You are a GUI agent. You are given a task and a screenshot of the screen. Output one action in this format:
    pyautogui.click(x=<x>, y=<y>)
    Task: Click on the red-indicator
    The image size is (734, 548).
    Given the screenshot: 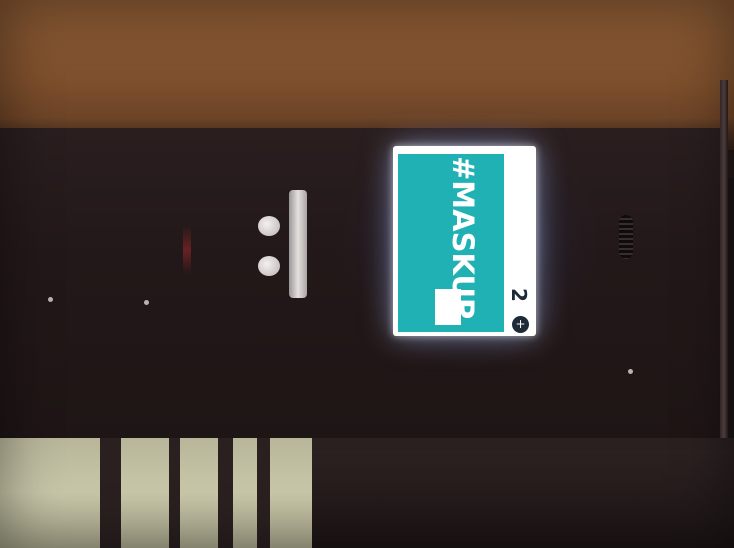 What is the action you would take?
    pyautogui.click(x=187, y=250)
    